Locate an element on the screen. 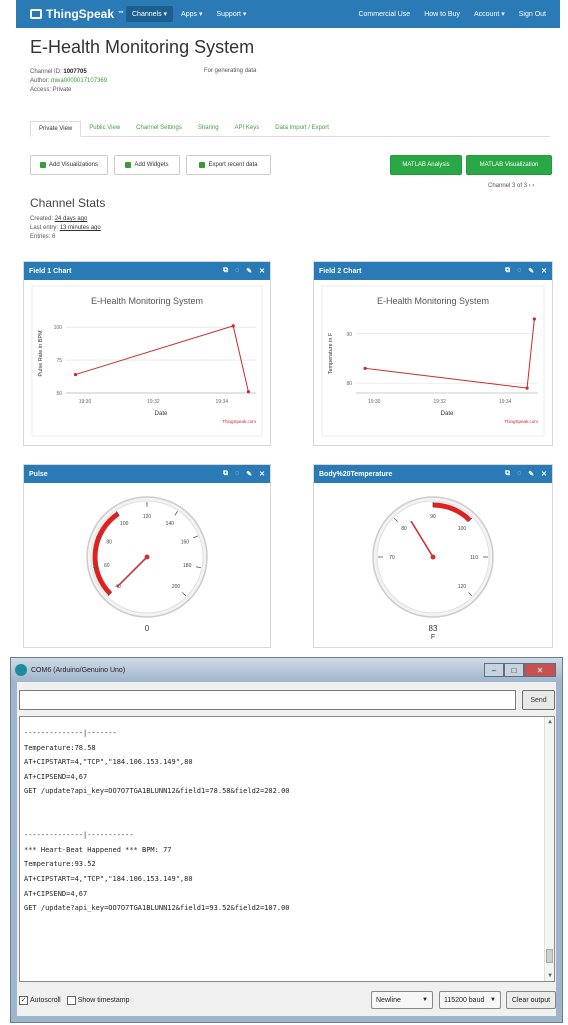 The width and height of the screenshot is (568, 1025). channel-pager: Channel 3 of 3 ‹ › is located at coordinates (511, 186).